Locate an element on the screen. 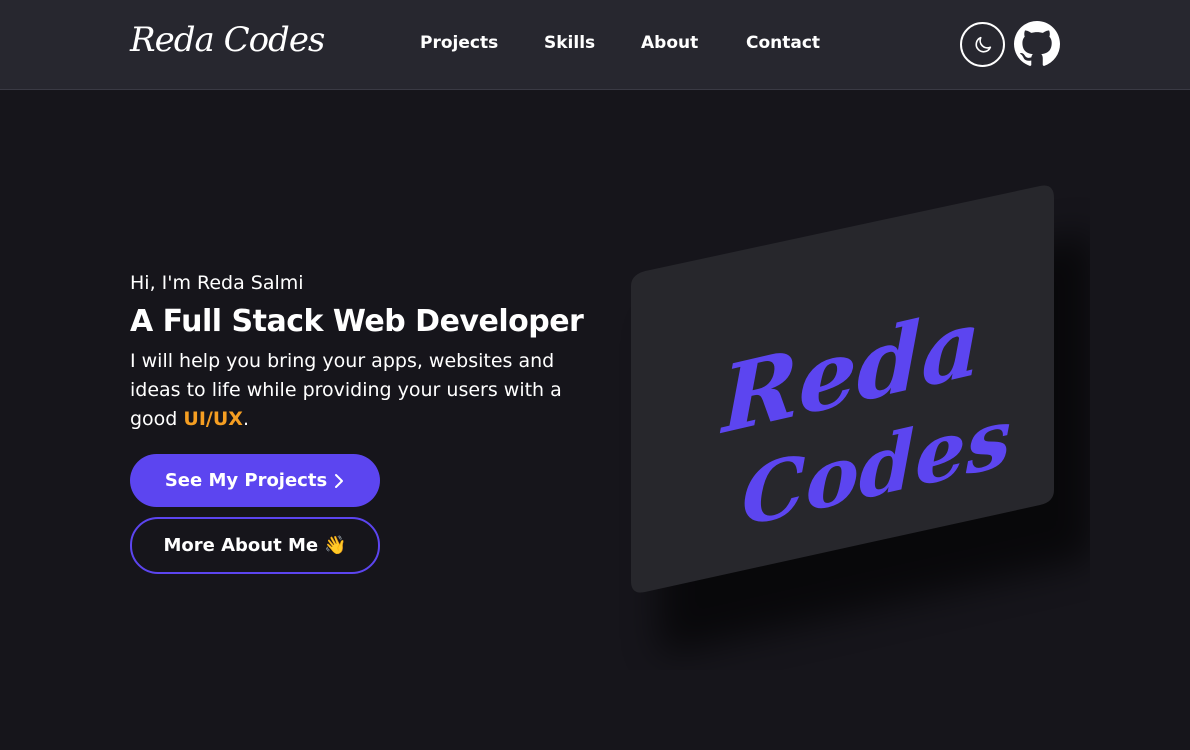 The image size is (1190, 750). theme-toggle-button is located at coordinates (982, 44).